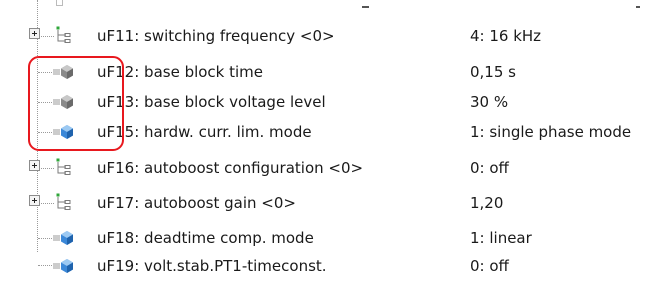 The width and height of the screenshot is (661, 285). What do you see at coordinates (330, 203) in the screenshot?
I see `tree-row: uF17: autoboost gain <0> 1,20` at bounding box center [330, 203].